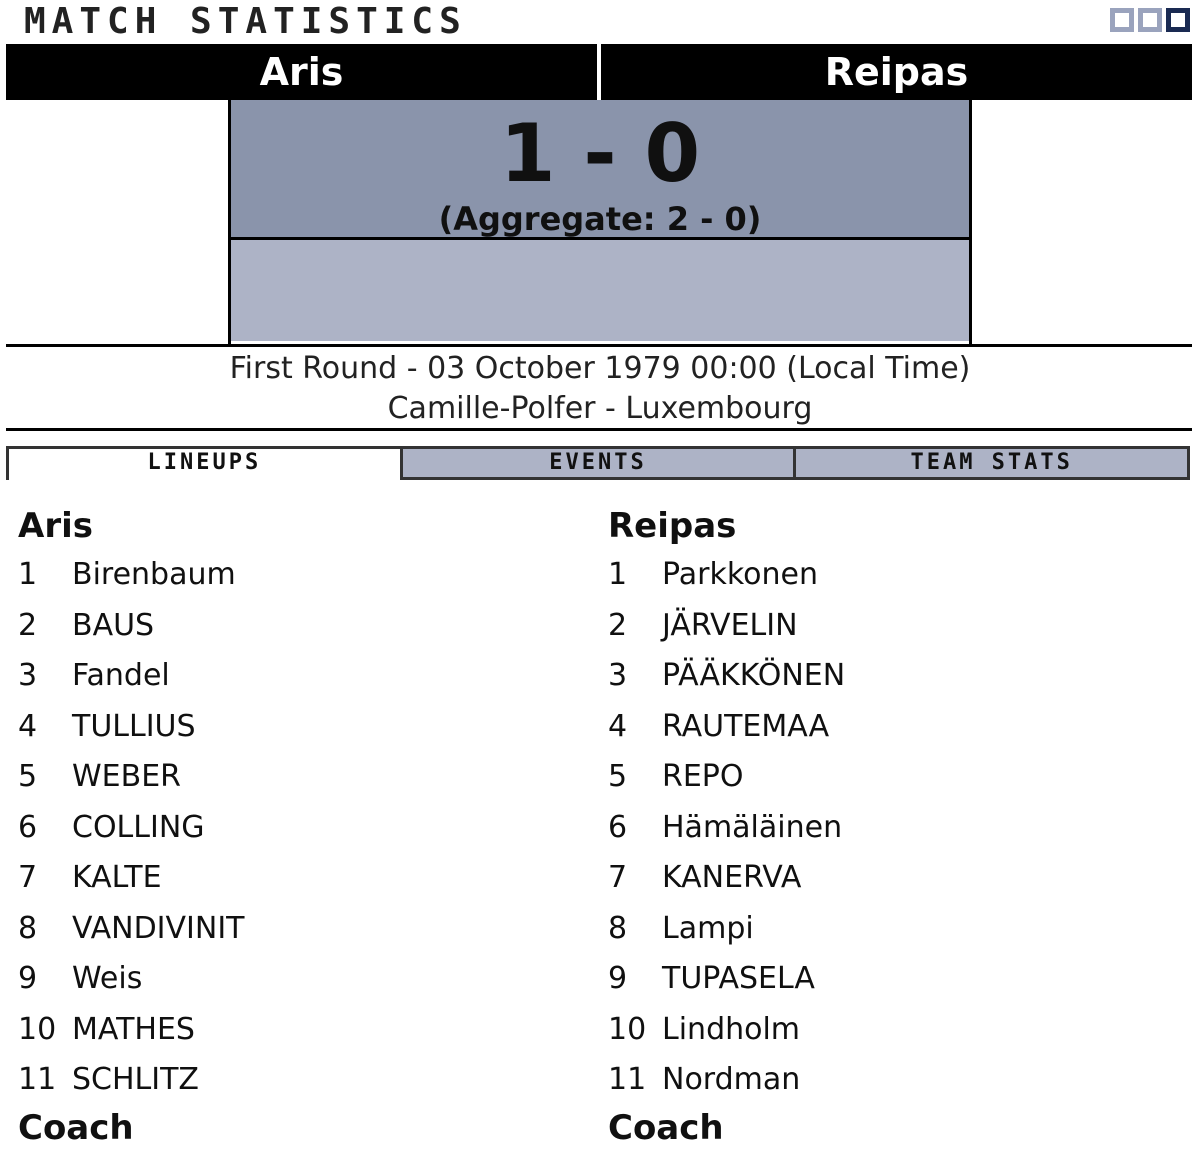 The height and width of the screenshot is (1156, 1200). What do you see at coordinates (599, 72) in the screenshot?
I see `teams-bar: Aris Reipas` at bounding box center [599, 72].